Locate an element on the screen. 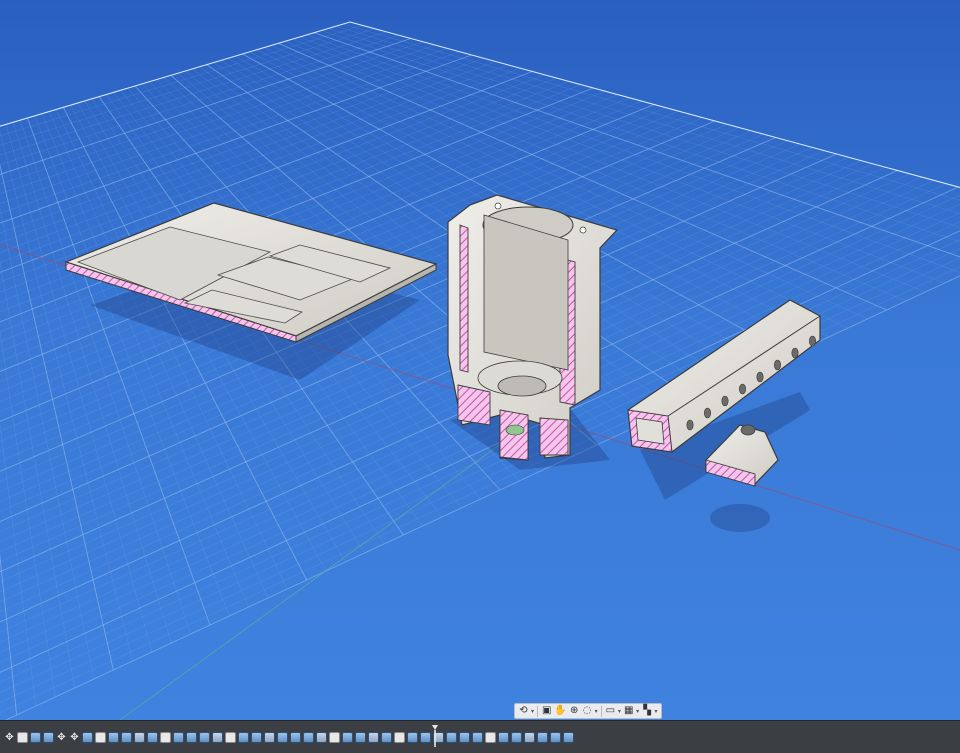  viewports-icon: ▚ is located at coordinates (647, 711).